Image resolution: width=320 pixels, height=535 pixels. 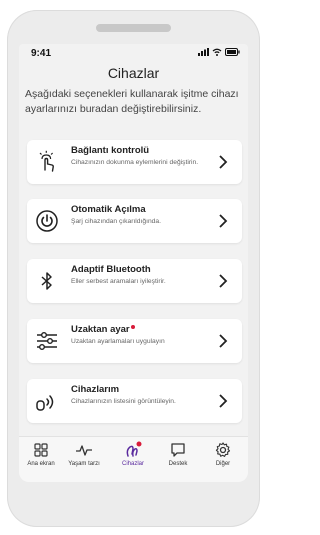 What do you see at coordinates (133, 73) in the screenshot?
I see `page-title: Cihazlar` at bounding box center [133, 73].